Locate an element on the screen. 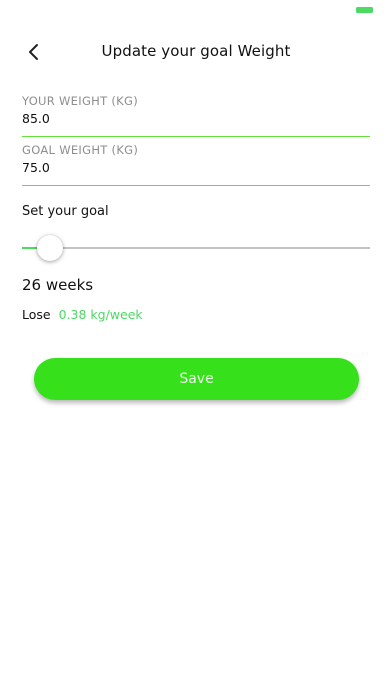 This screenshot has height=696, width=392. current-weight-field: YOUR WEIGHT (KG) is located at coordinates (196, 115).